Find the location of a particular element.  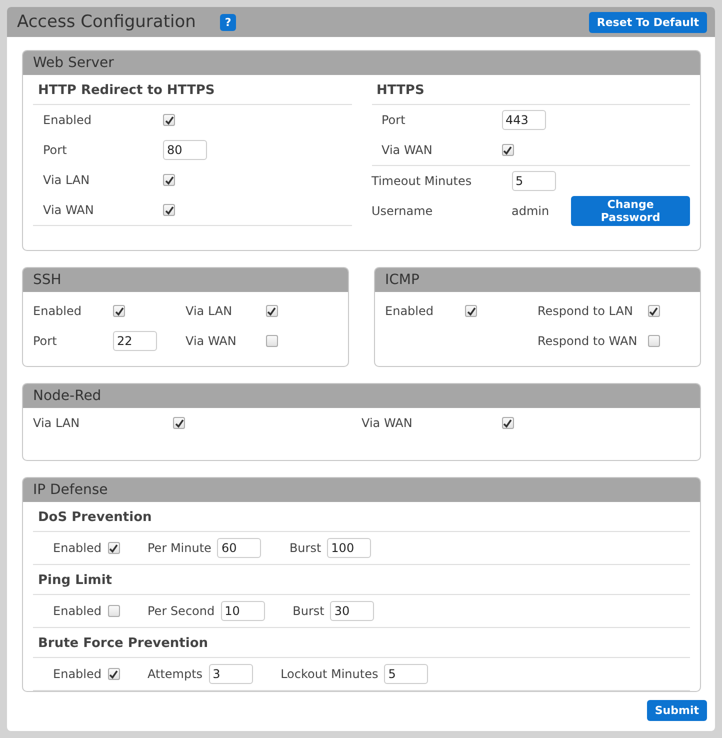

input-field: 443 is located at coordinates (524, 120).